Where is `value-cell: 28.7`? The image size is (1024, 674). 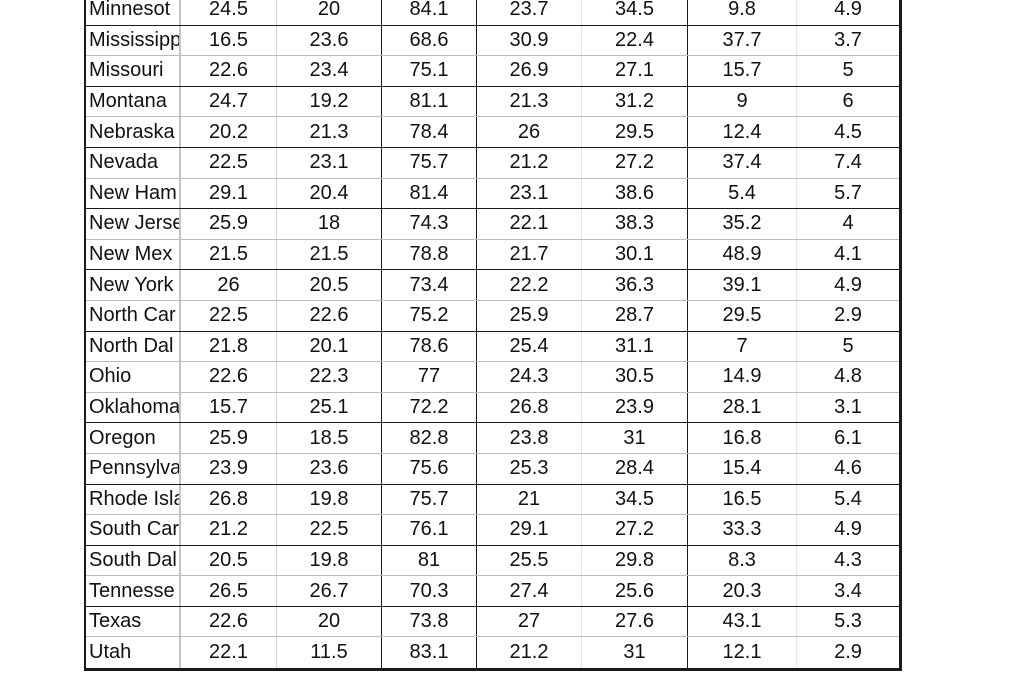
value-cell: 28.7 is located at coordinates (635, 315).